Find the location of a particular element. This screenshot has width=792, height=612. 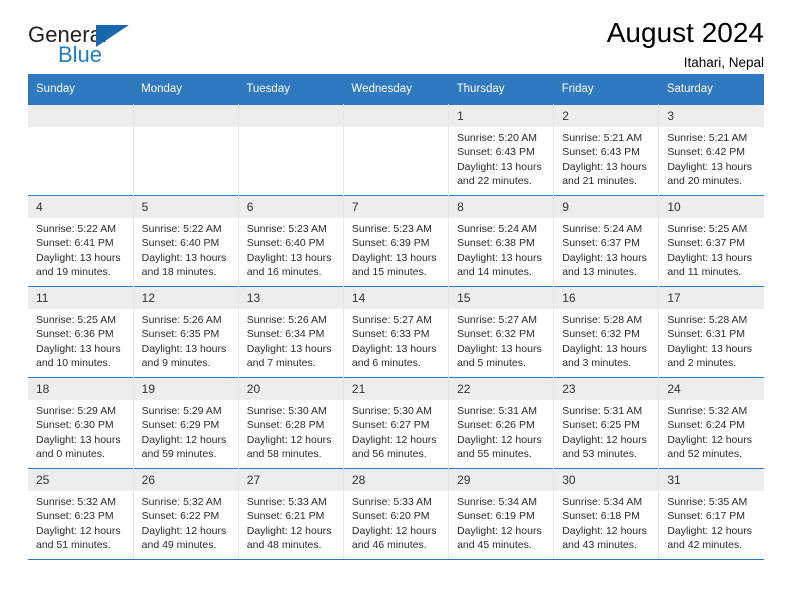

sunset-time: Sunset: 6:22 PM is located at coordinates (180, 516).